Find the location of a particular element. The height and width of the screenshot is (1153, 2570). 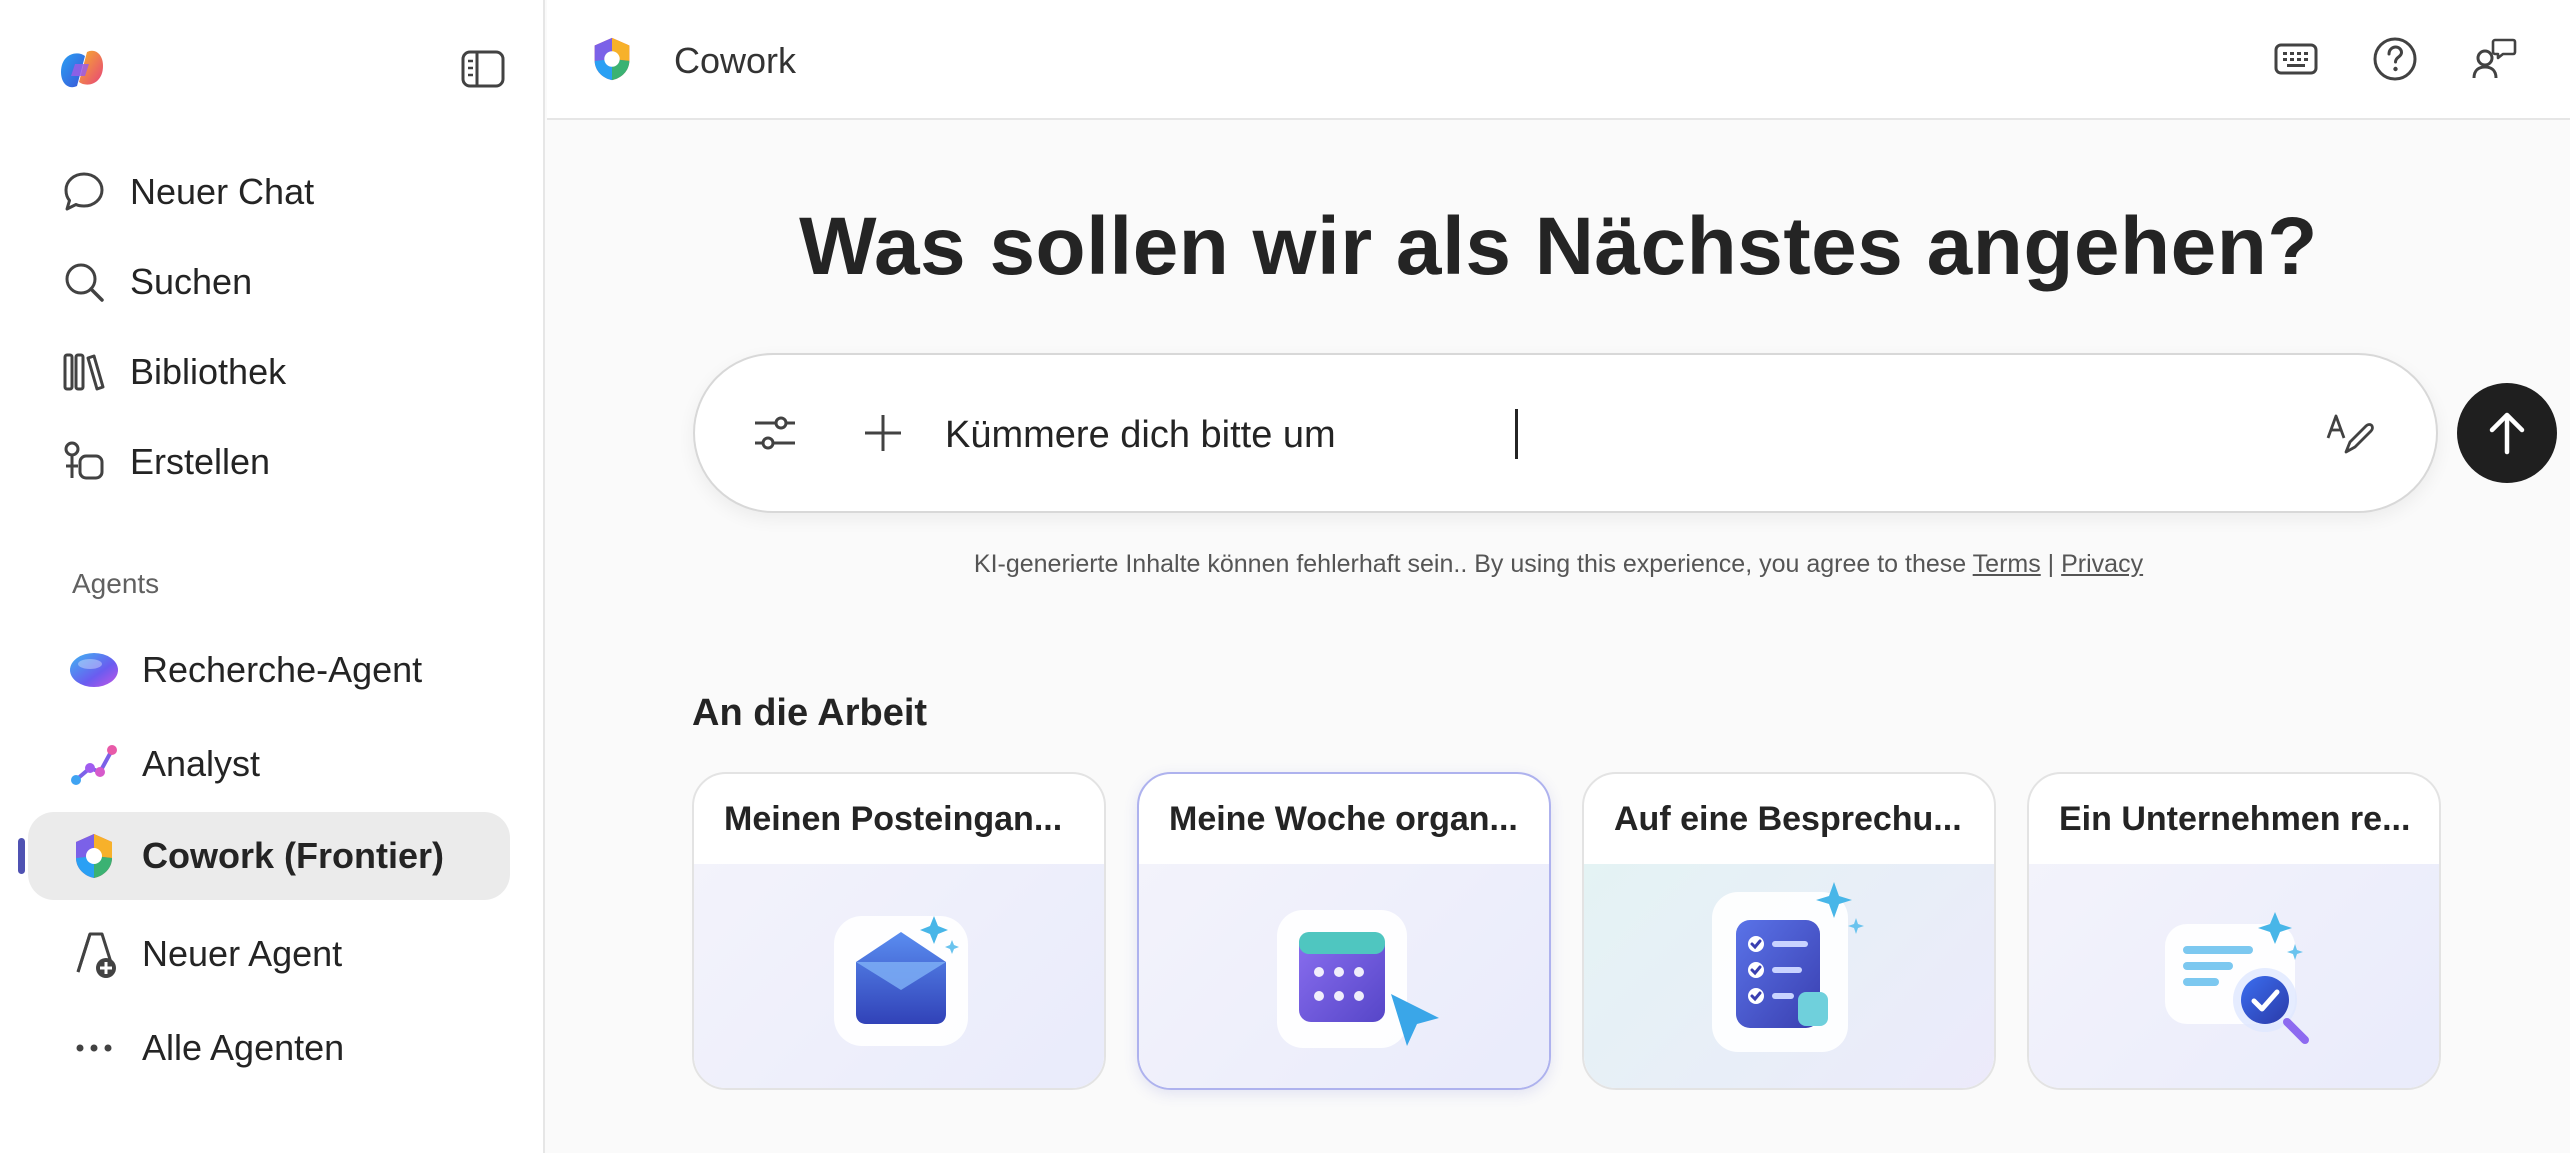

cowork-agent-icon is located at coordinates (94, 856).